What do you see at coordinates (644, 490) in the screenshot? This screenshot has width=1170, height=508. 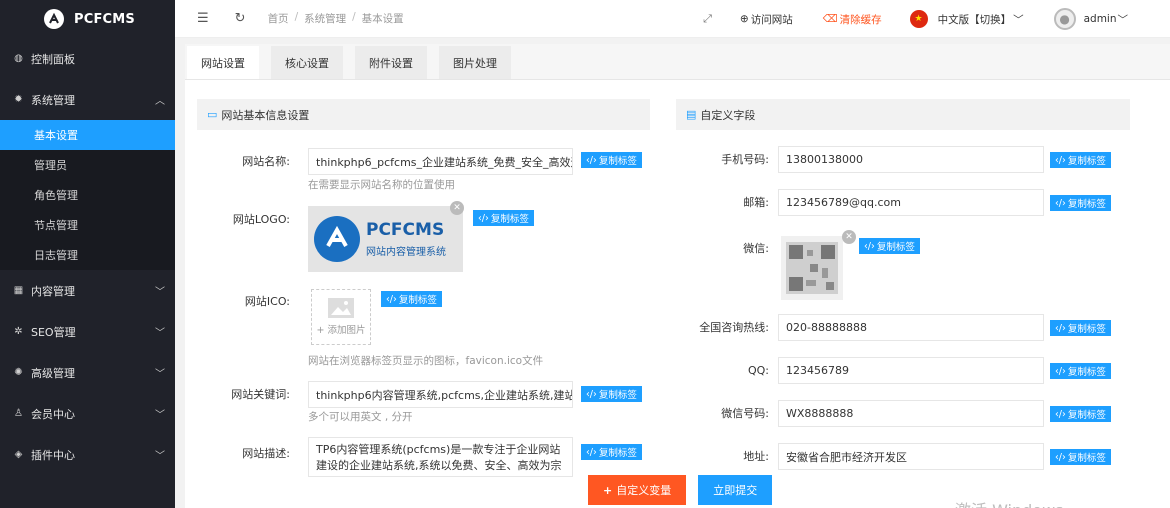 I see `custom-variable-label: 自定义变量` at bounding box center [644, 490].